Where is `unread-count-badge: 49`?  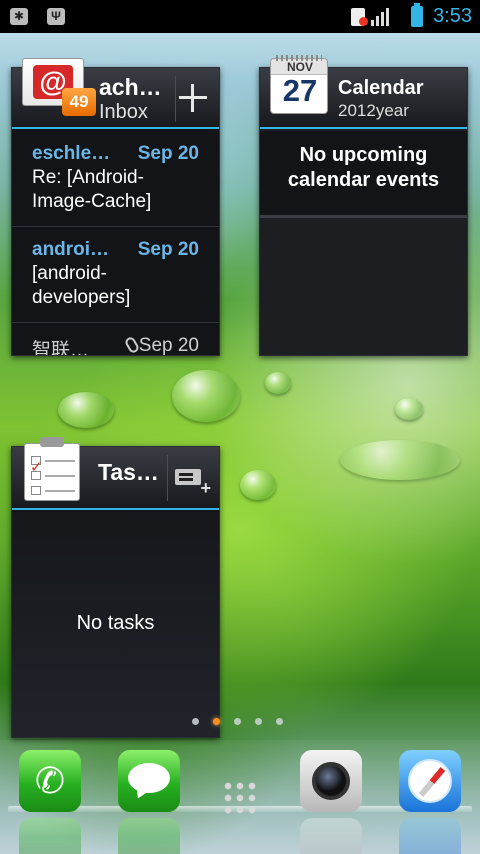
unread-count-badge: 49 is located at coordinates (79, 102).